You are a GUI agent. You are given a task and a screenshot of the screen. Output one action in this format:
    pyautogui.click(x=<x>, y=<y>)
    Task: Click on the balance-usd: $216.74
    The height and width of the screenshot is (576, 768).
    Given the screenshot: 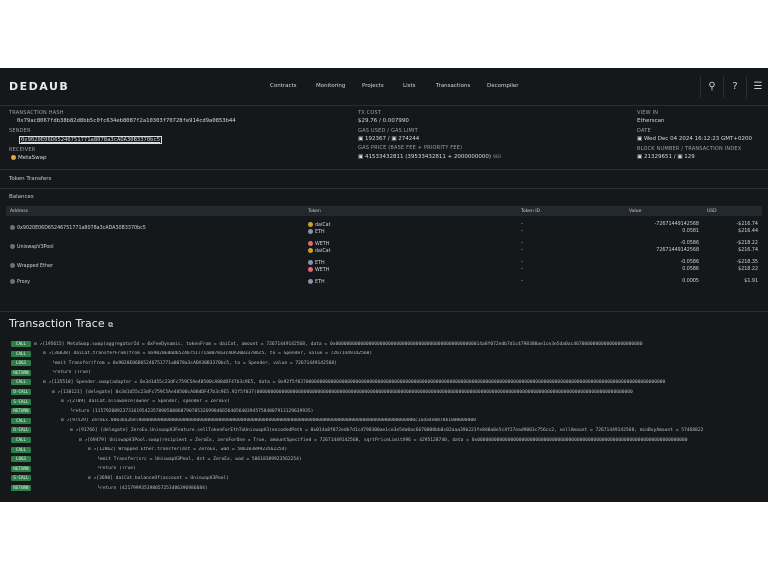 What is the action you would take?
    pyautogui.click(x=748, y=250)
    